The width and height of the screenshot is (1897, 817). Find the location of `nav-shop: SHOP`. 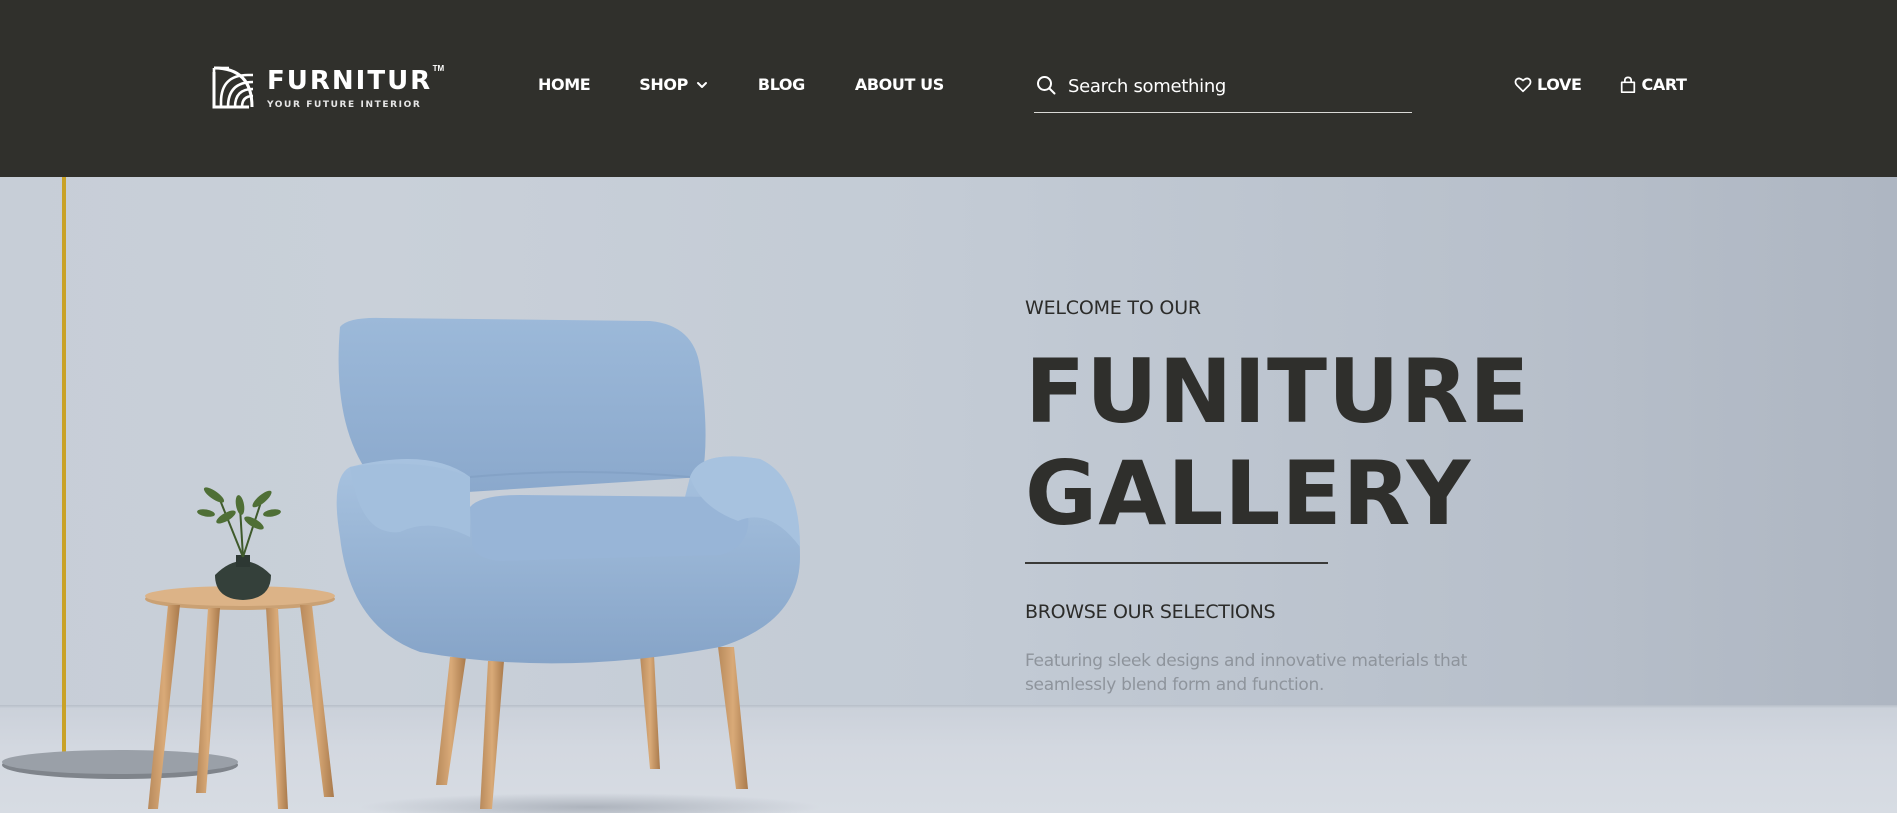

nav-shop: SHOP is located at coordinates (673, 84).